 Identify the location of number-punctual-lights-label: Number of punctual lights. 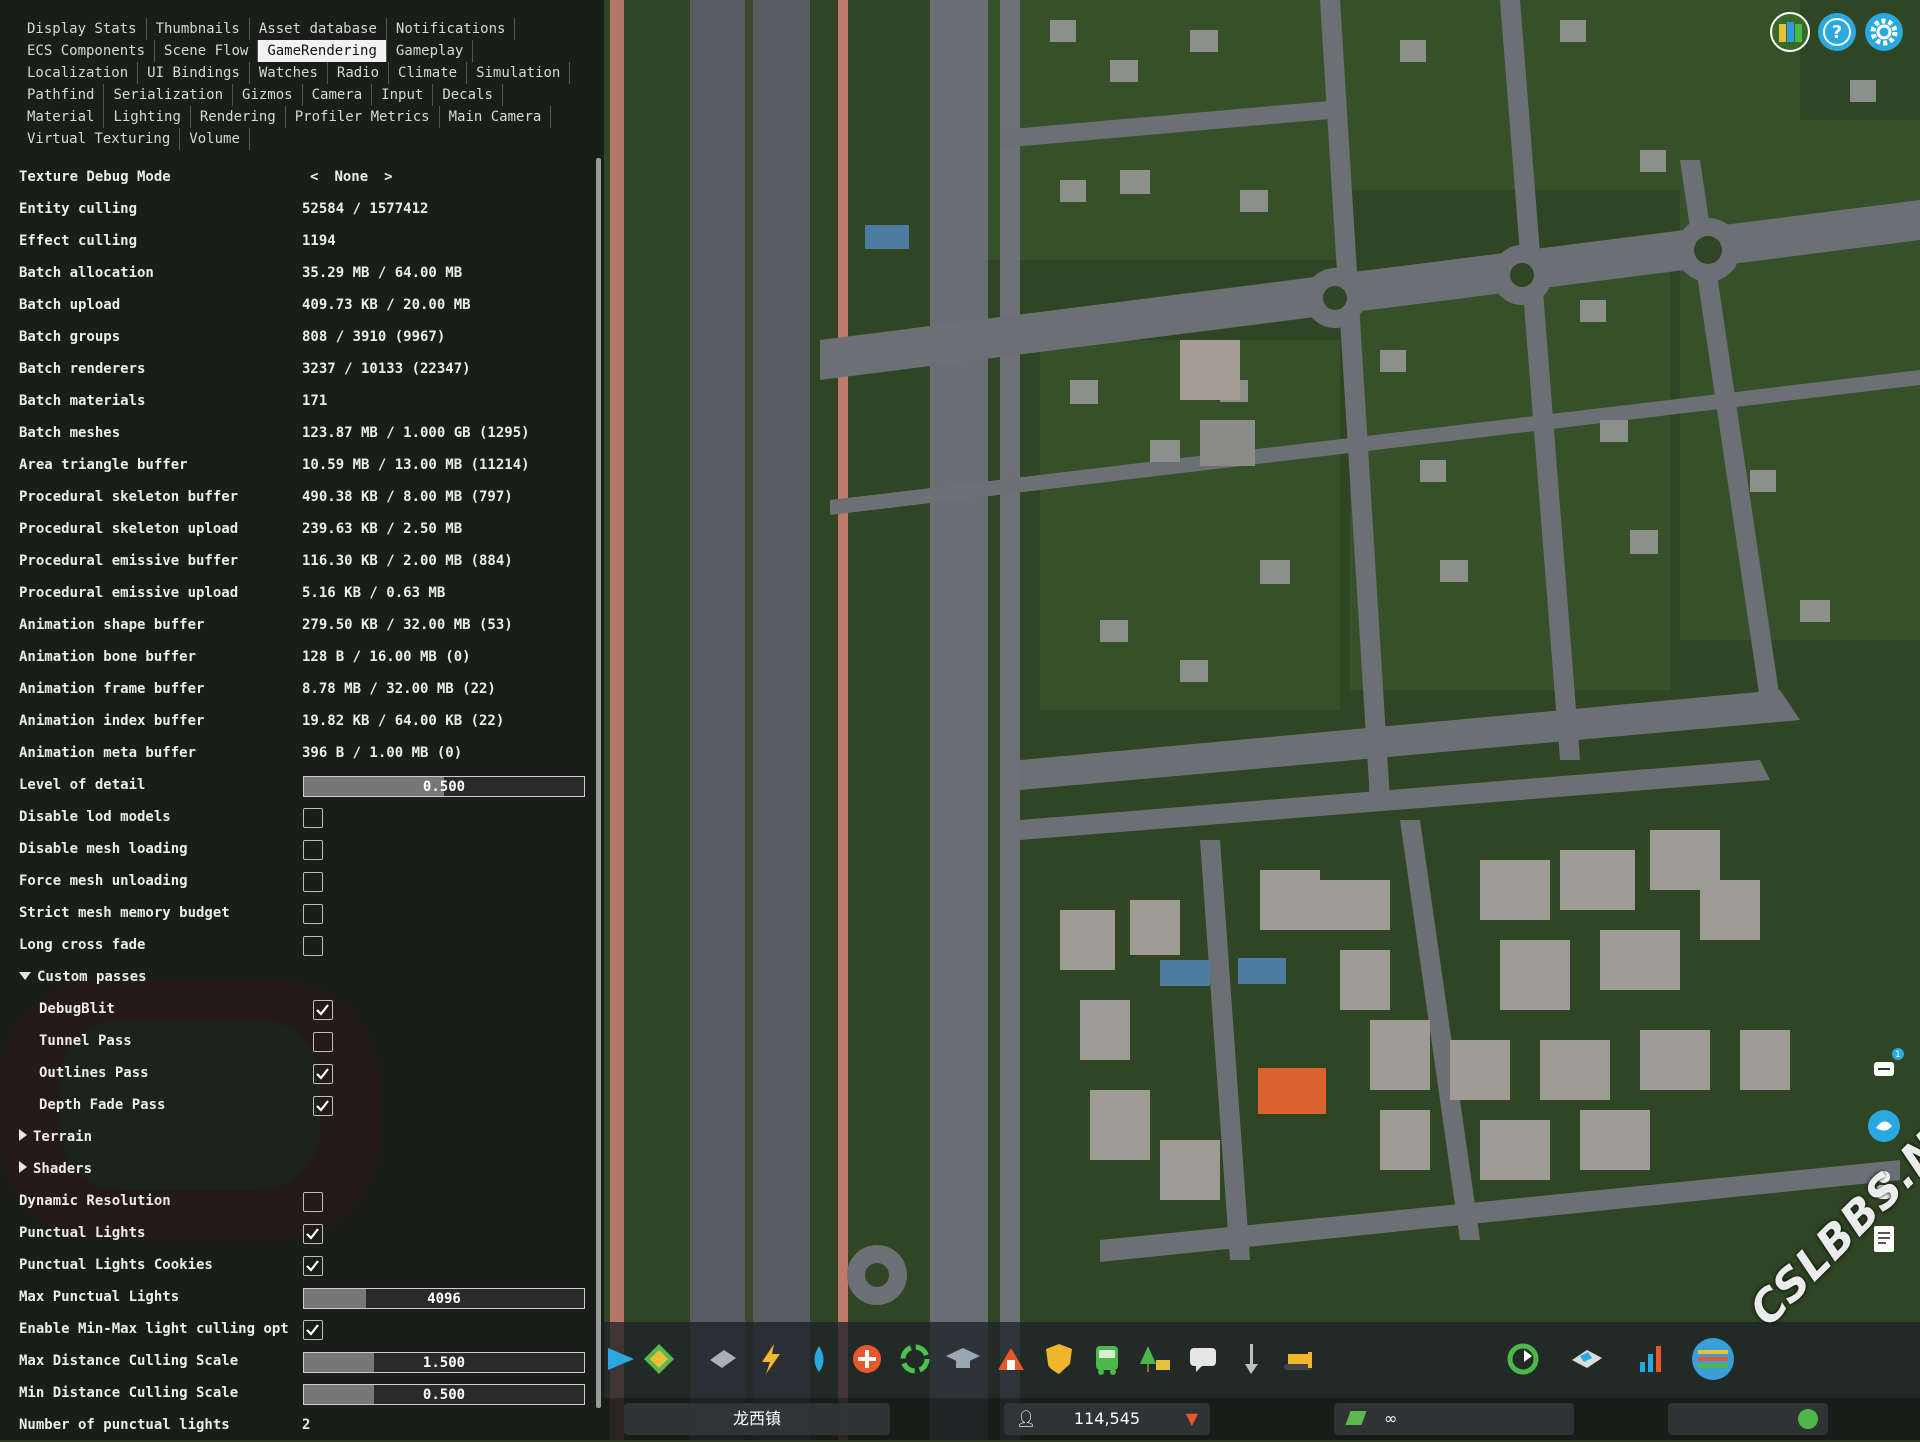
(124, 1425).